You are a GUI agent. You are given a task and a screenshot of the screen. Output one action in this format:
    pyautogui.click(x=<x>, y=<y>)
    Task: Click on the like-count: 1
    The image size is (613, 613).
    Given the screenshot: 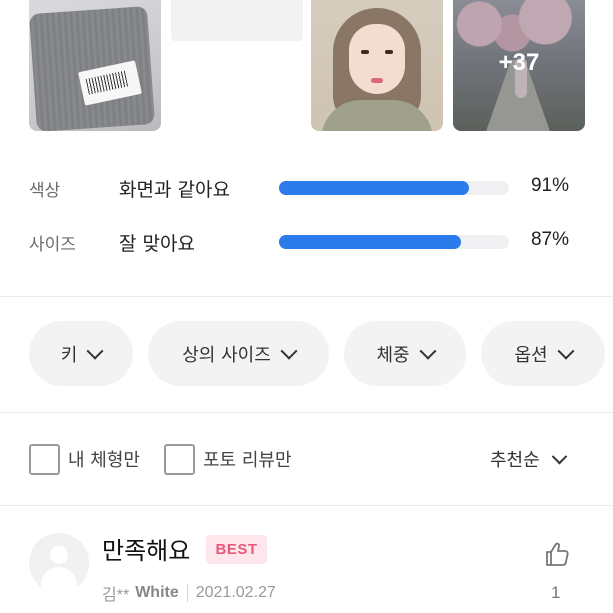 What is the action you would take?
    pyautogui.click(x=556, y=592)
    